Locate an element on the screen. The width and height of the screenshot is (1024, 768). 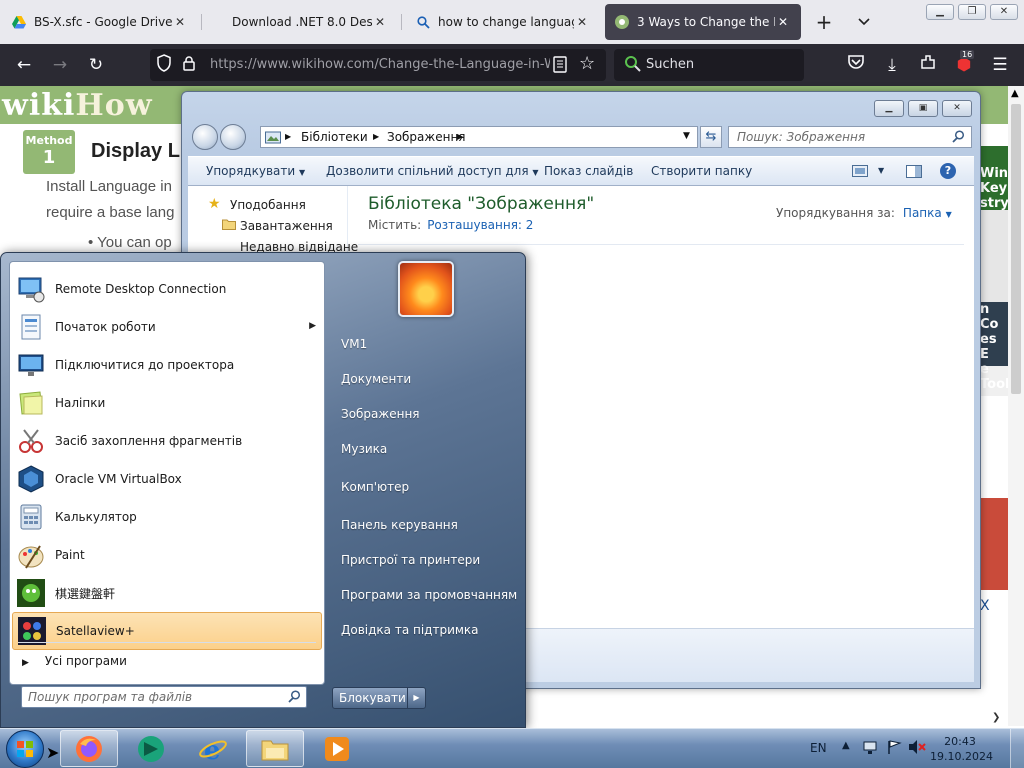
locations-link: Розташування: 2 is located at coordinates (480, 225).